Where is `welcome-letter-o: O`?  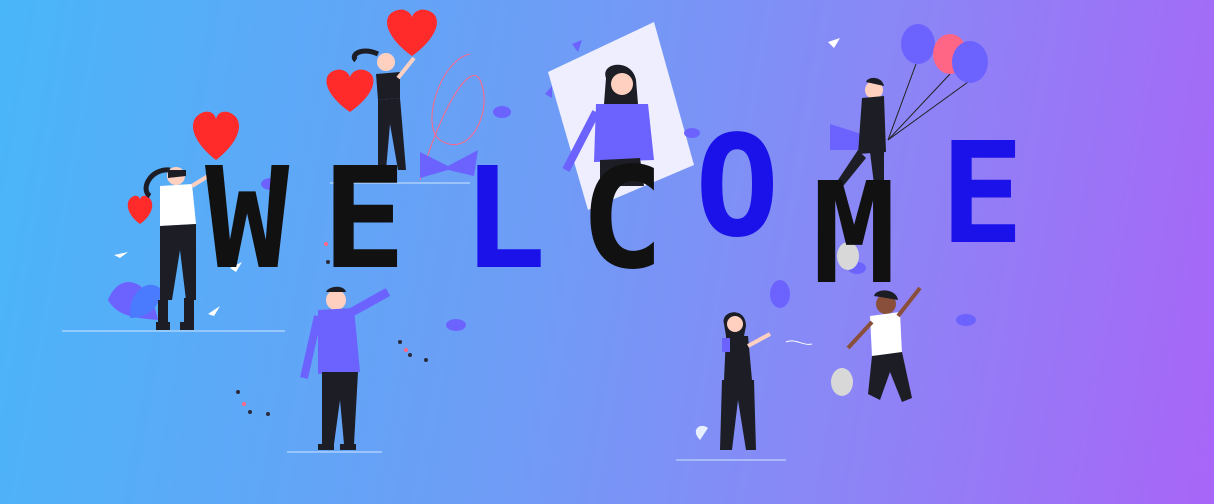 welcome-letter-o: O is located at coordinates (737, 187).